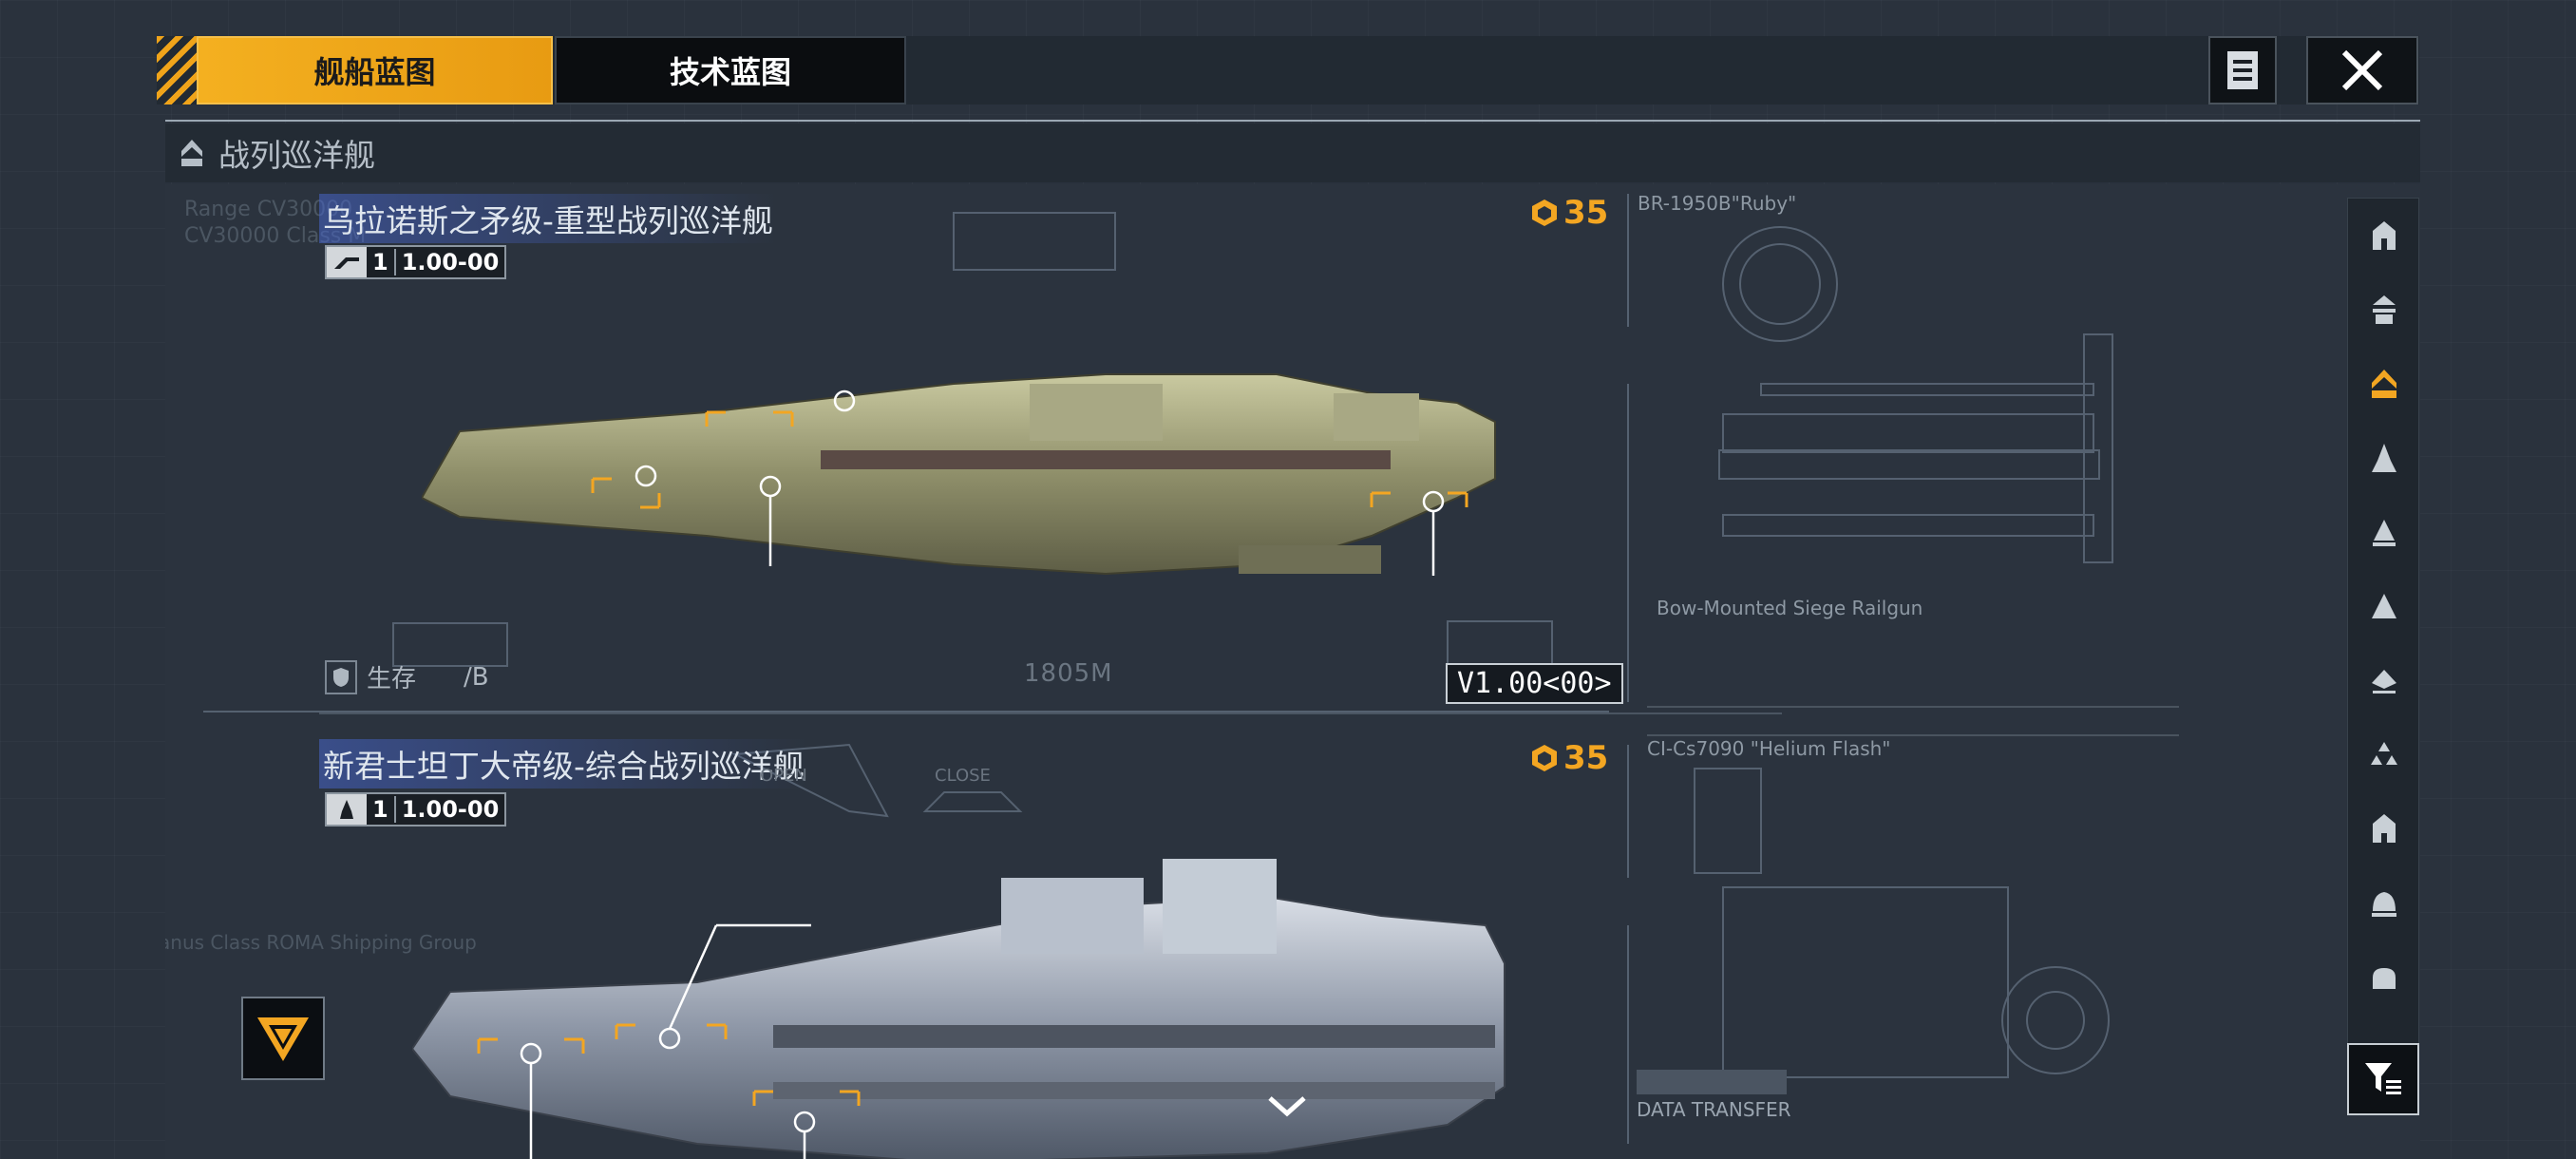 This screenshot has height=1159, width=2576. I want to click on class-filter-sidebar, so click(2383, 656).